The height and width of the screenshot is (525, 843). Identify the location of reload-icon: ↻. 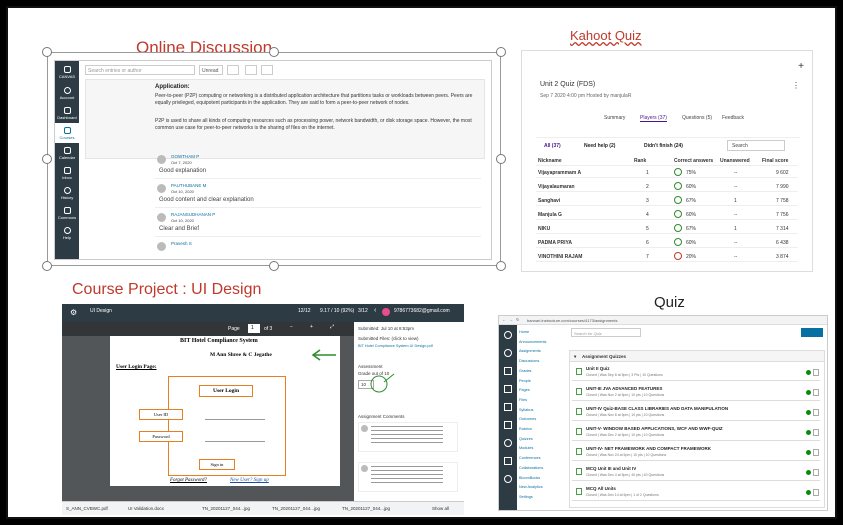
(517, 319).